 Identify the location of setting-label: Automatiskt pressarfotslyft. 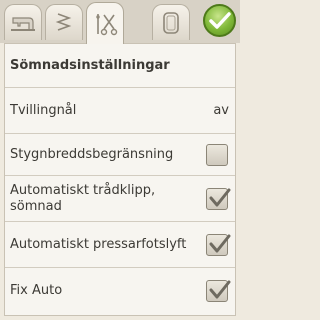
(98, 244).